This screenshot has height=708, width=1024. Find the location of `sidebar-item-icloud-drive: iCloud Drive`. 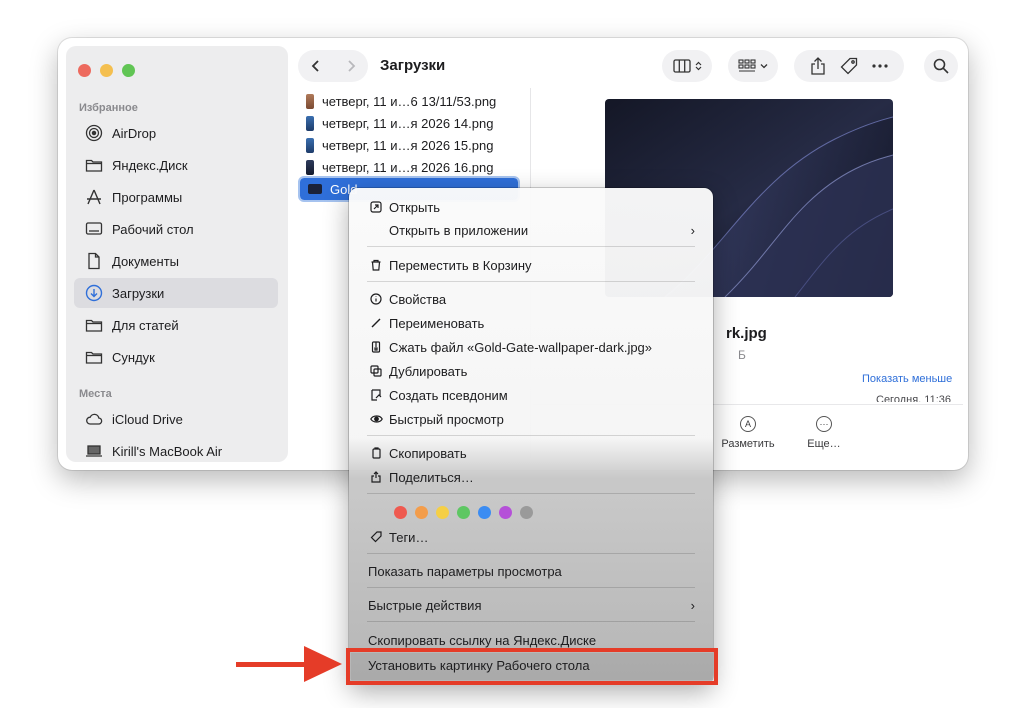

sidebar-item-icloud-drive: iCloud Drive is located at coordinates (176, 419).